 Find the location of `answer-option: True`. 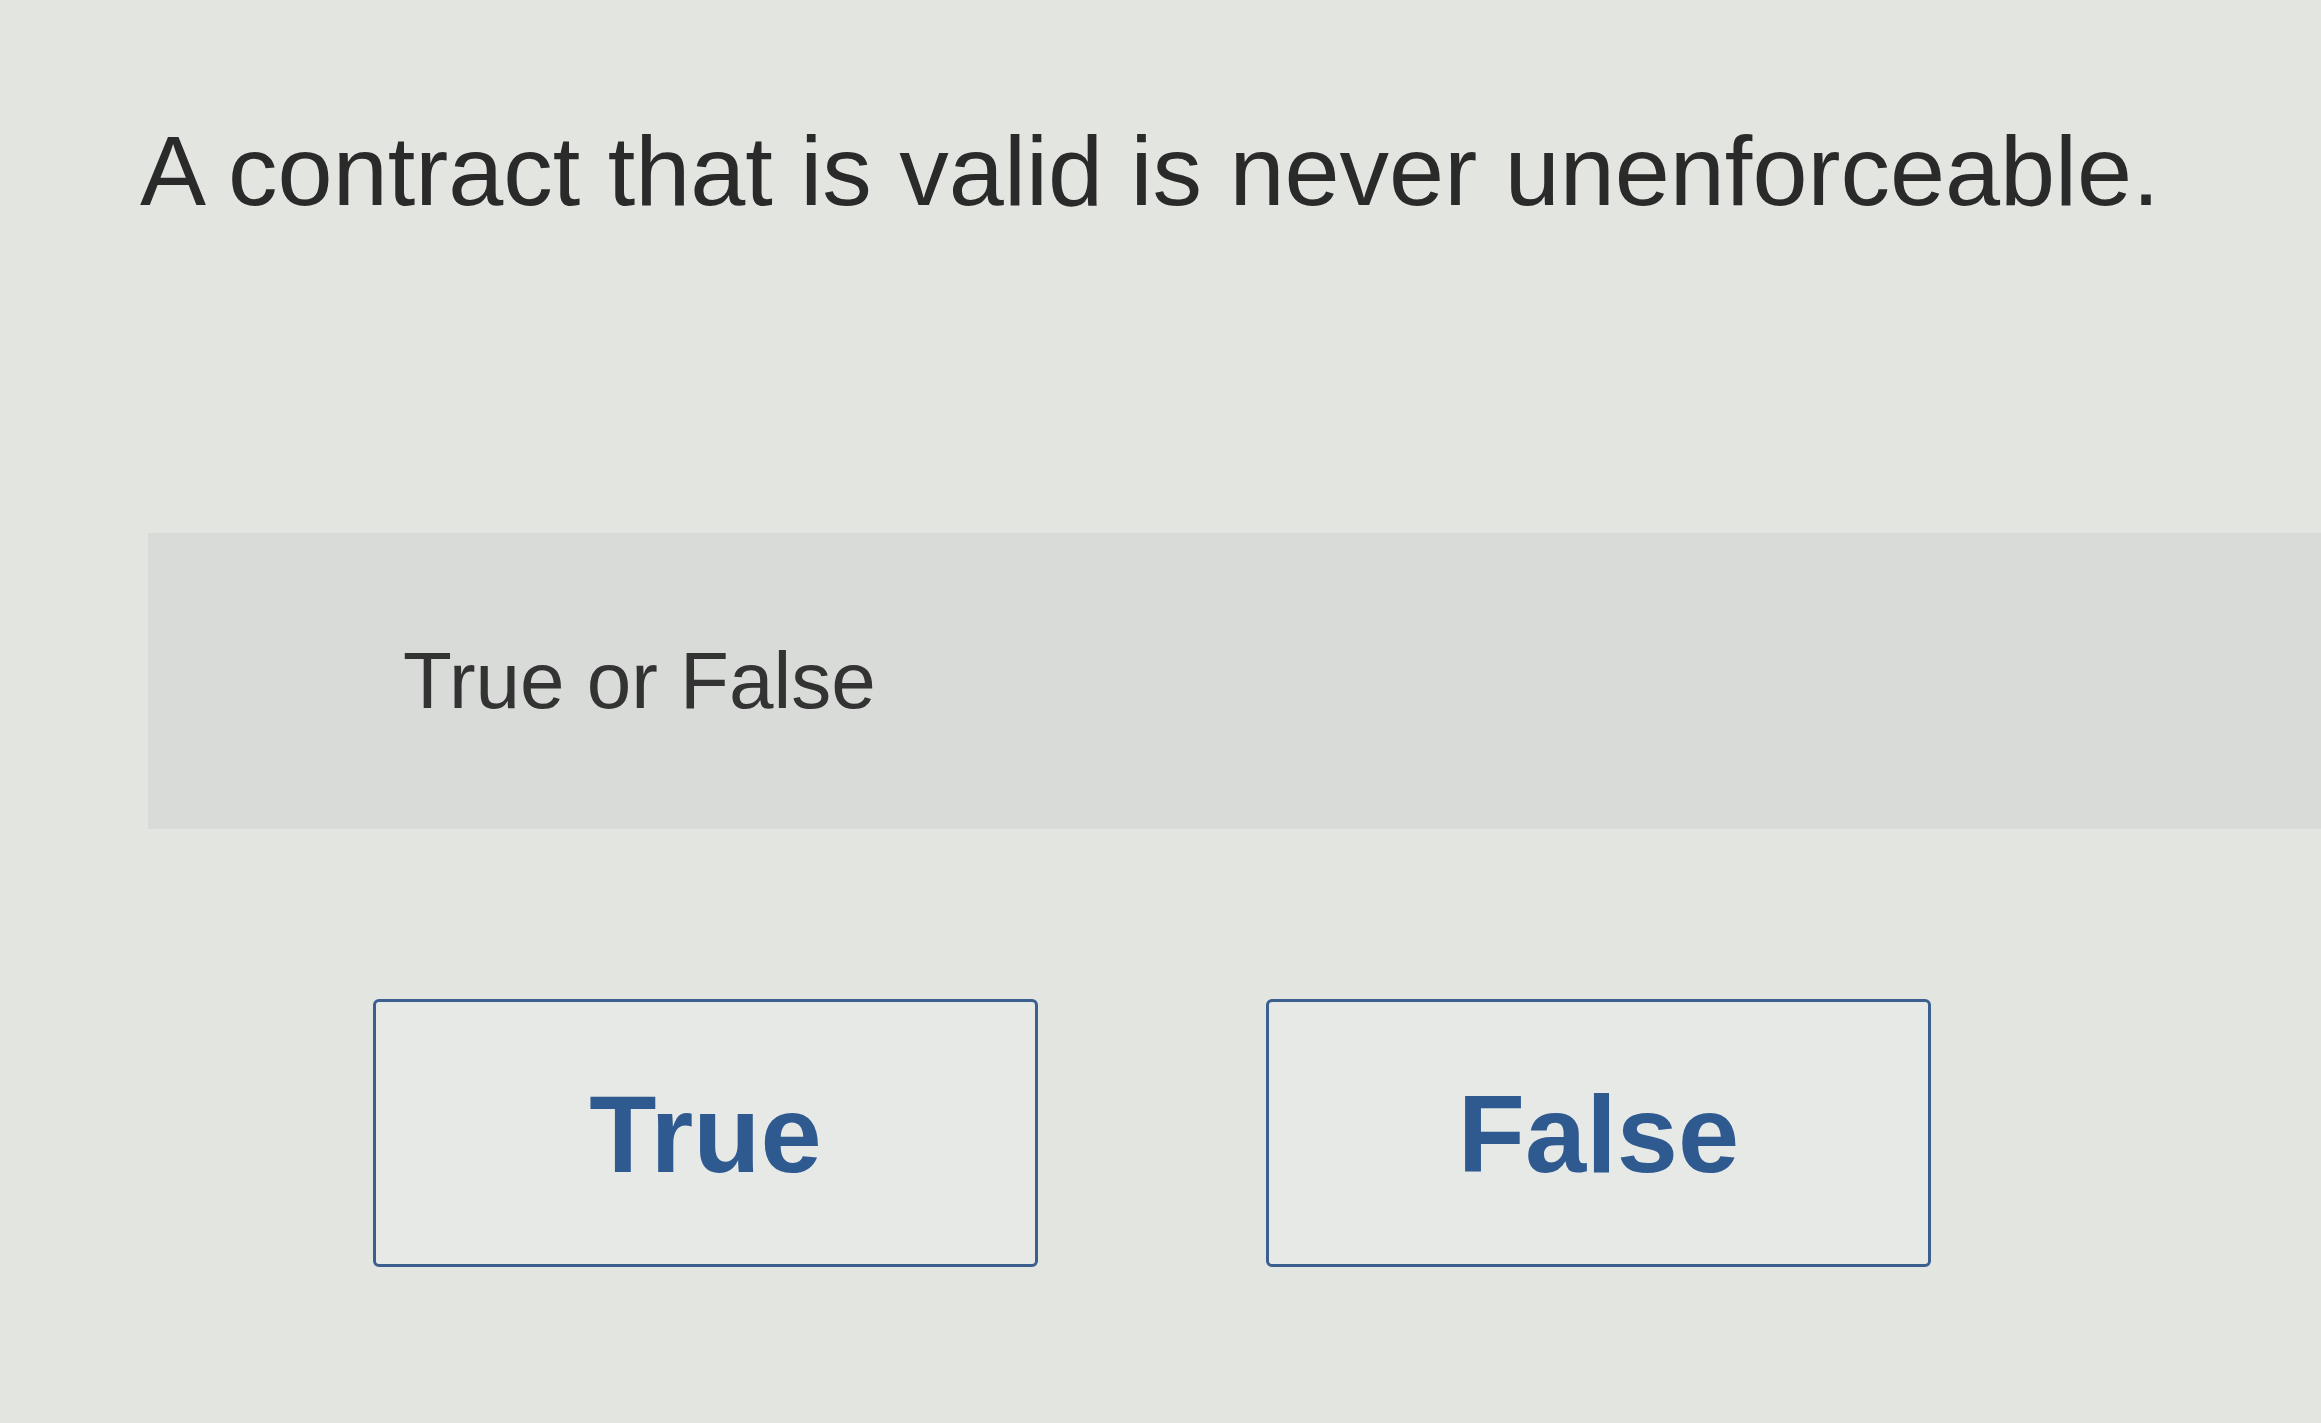

answer-option: True is located at coordinates (705, 1133).